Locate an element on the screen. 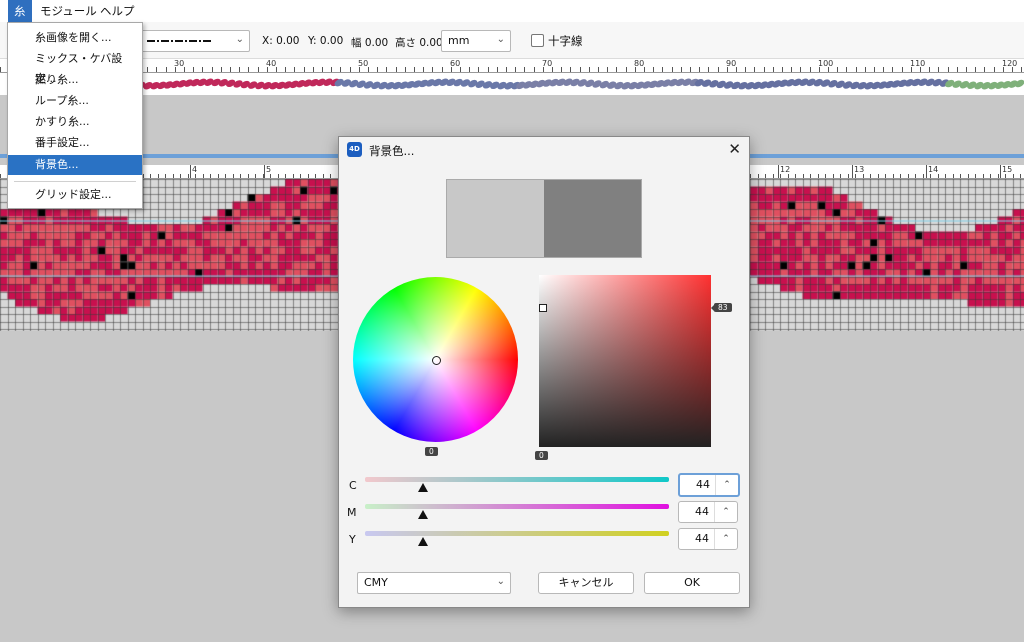 This screenshot has width=1024, height=642. wheel-picker-handle is located at coordinates (436, 360).